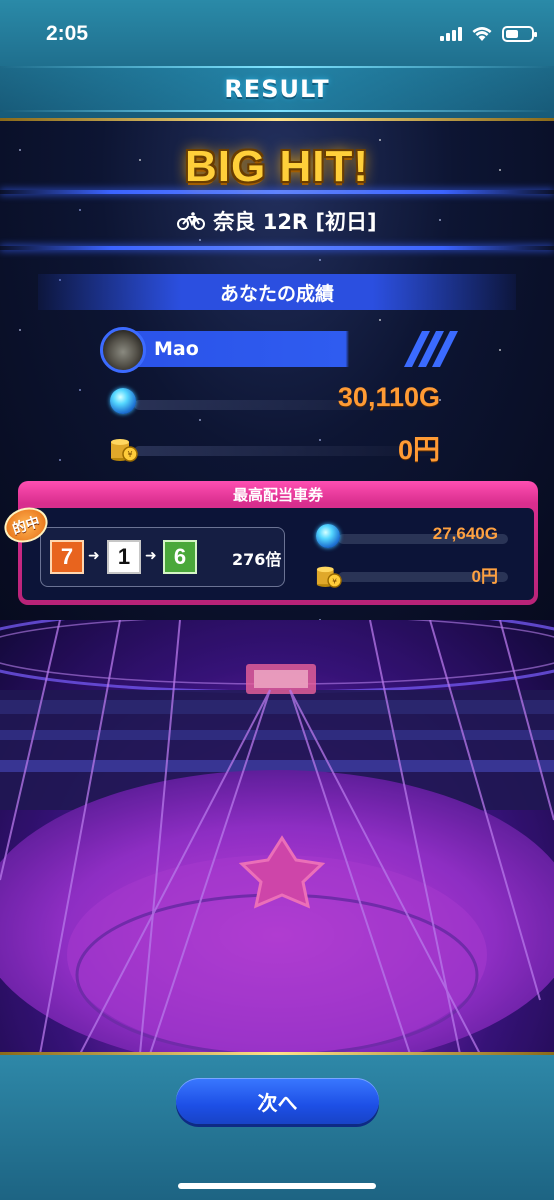 This screenshot has width=554, height=1200. I want to click on payout-yen-row: ¥ 0円, so click(412, 575).